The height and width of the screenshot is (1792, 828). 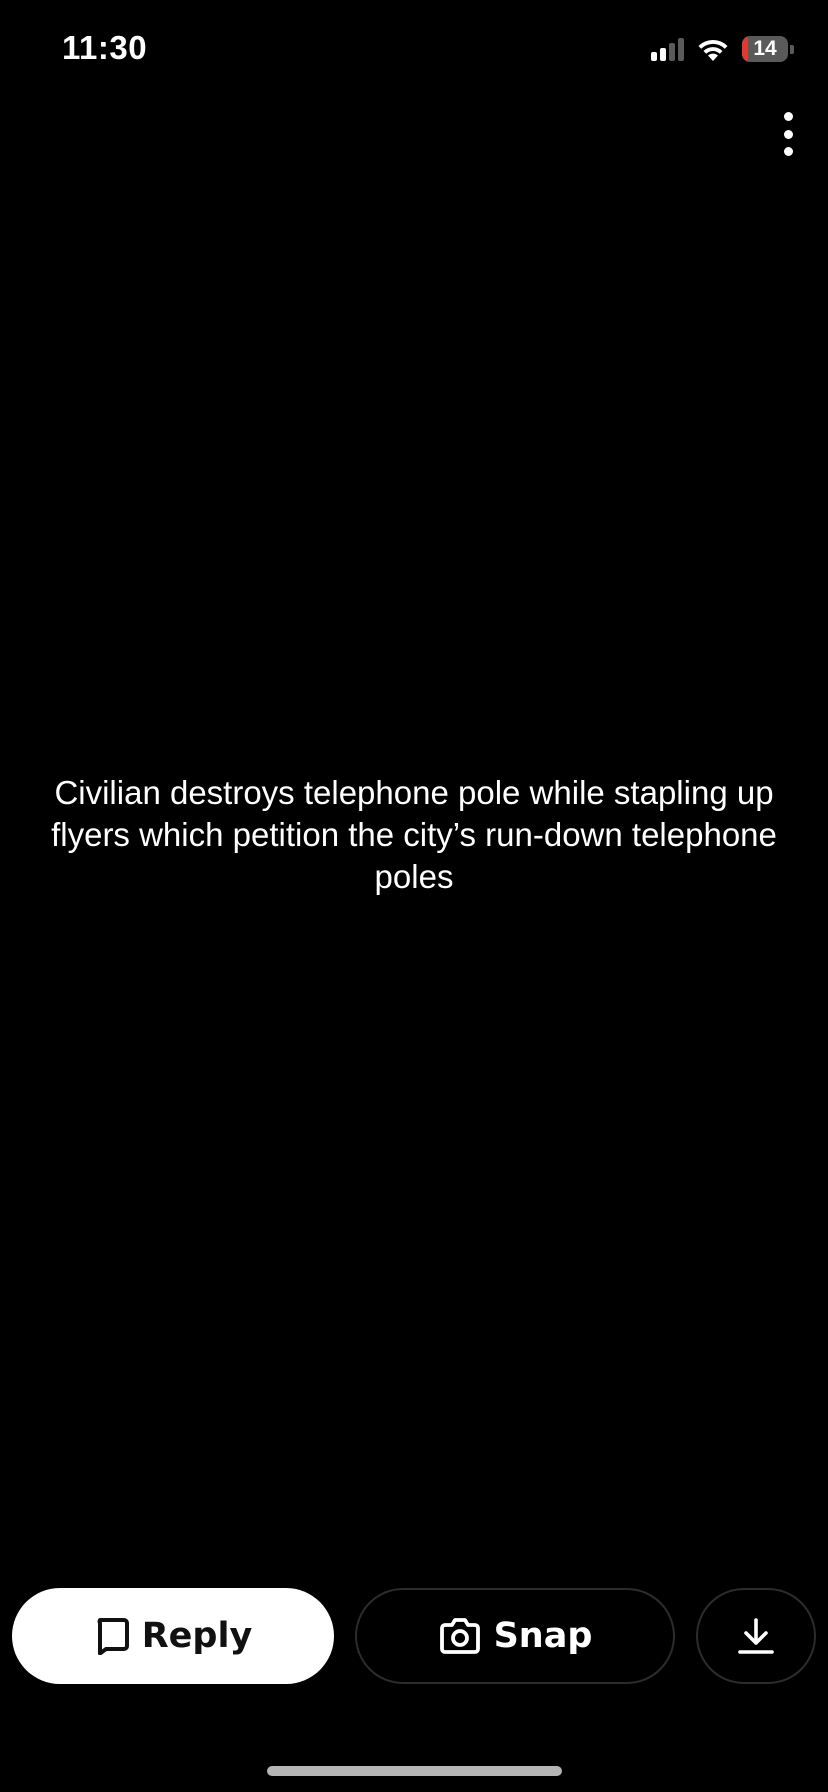 What do you see at coordinates (667, 49) in the screenshot?
I see `cellular-signal-icon` at bounding box center [667, 49].